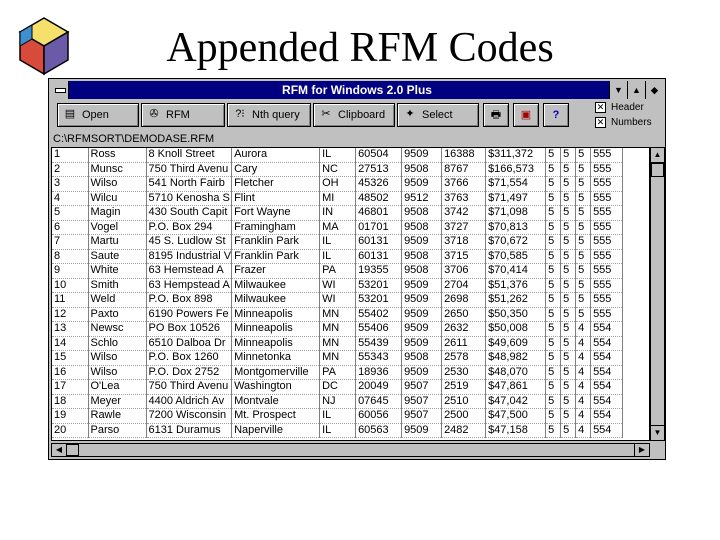  I want to click on table-cell: $50,008, so click(516, 329).